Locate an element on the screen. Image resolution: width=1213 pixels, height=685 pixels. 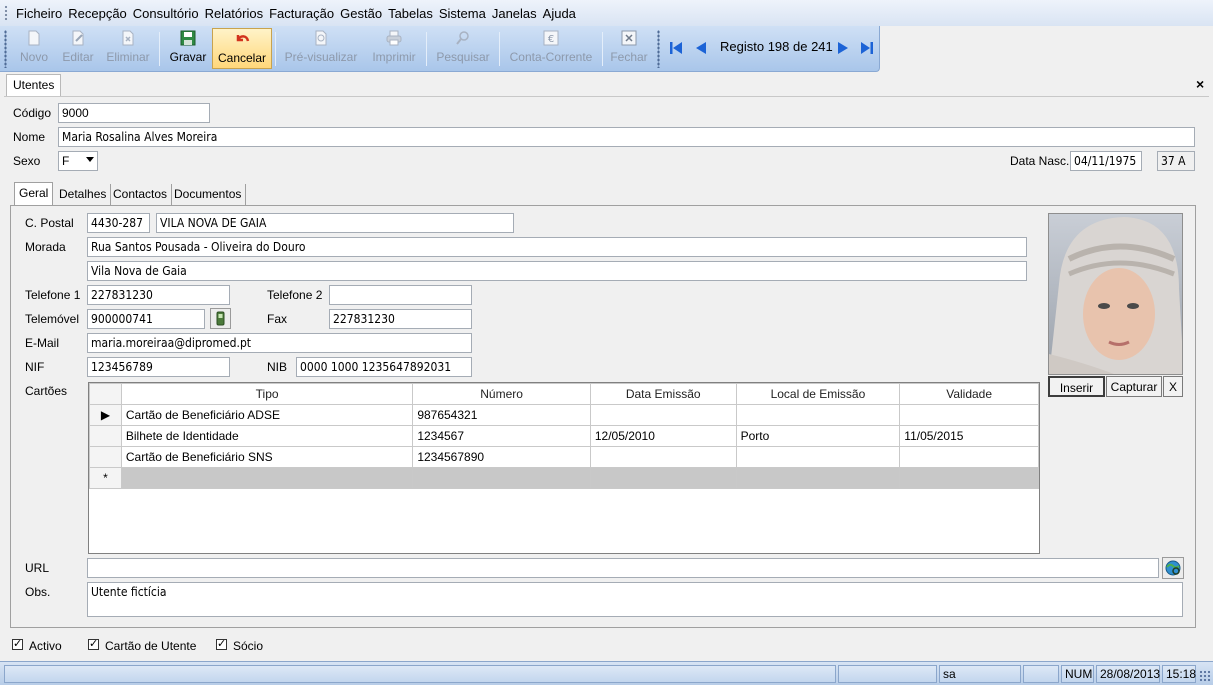
obs-field: Utente fictícia is located at coordinates (635, 599).